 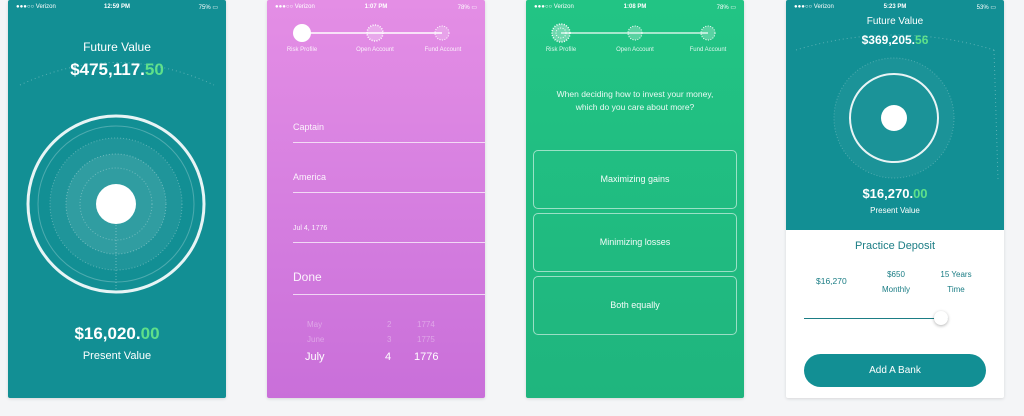 I want to click on monthly-amount: $650, so click(x=896, y=274).